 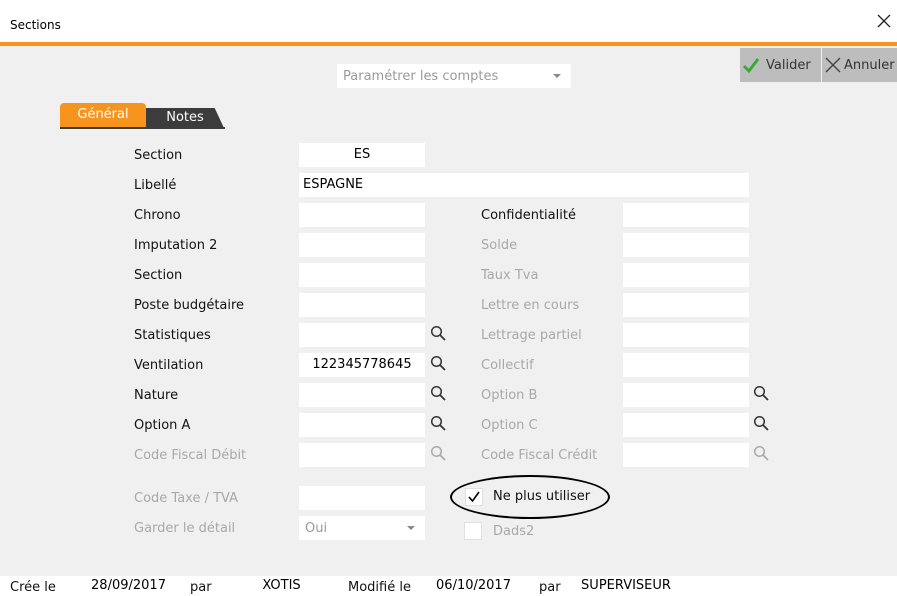 What do you see at coordinates (510, 275) in the screenshot?
I see `taux-tva-label: Taux Tva` at bounding box center [510, 275].